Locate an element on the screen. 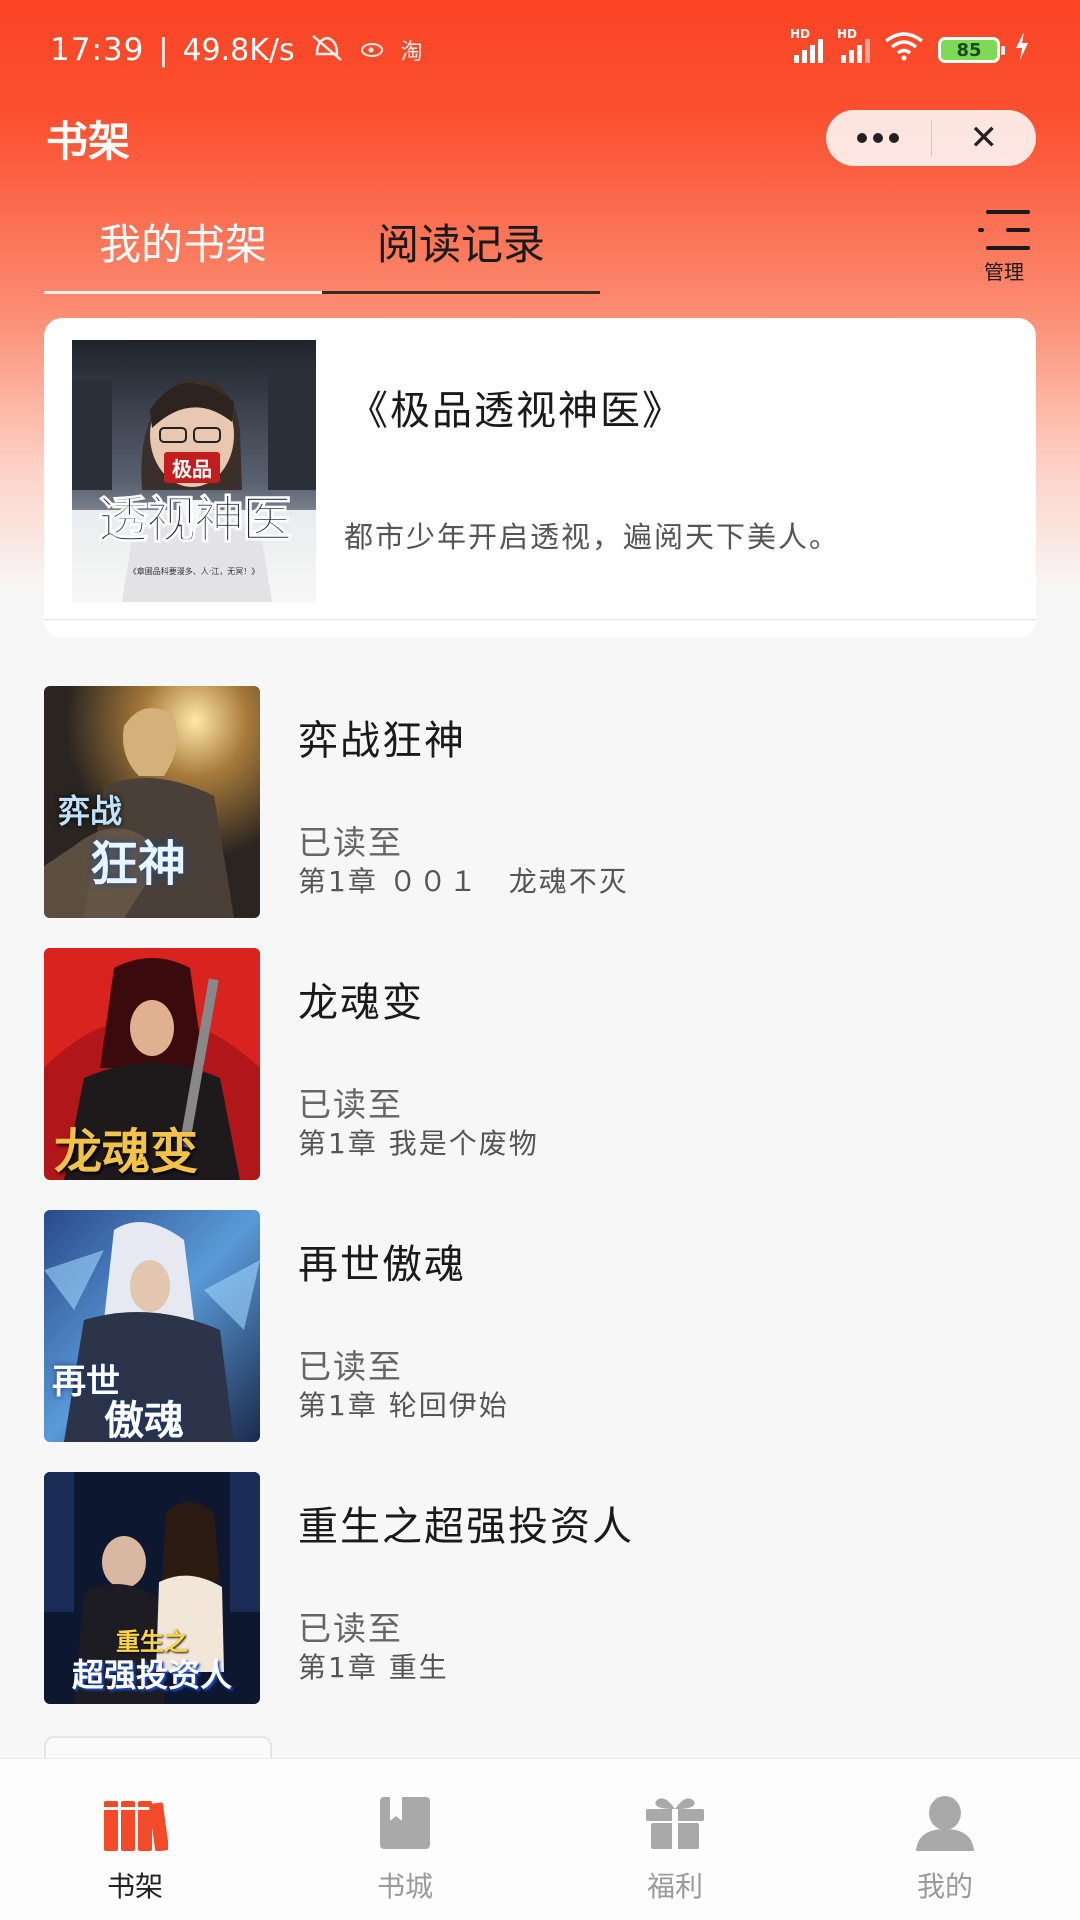 This screenshot has width=1080, height=1920. book-cover: 再世 傲魂 is located at coordinates (152, 1326).